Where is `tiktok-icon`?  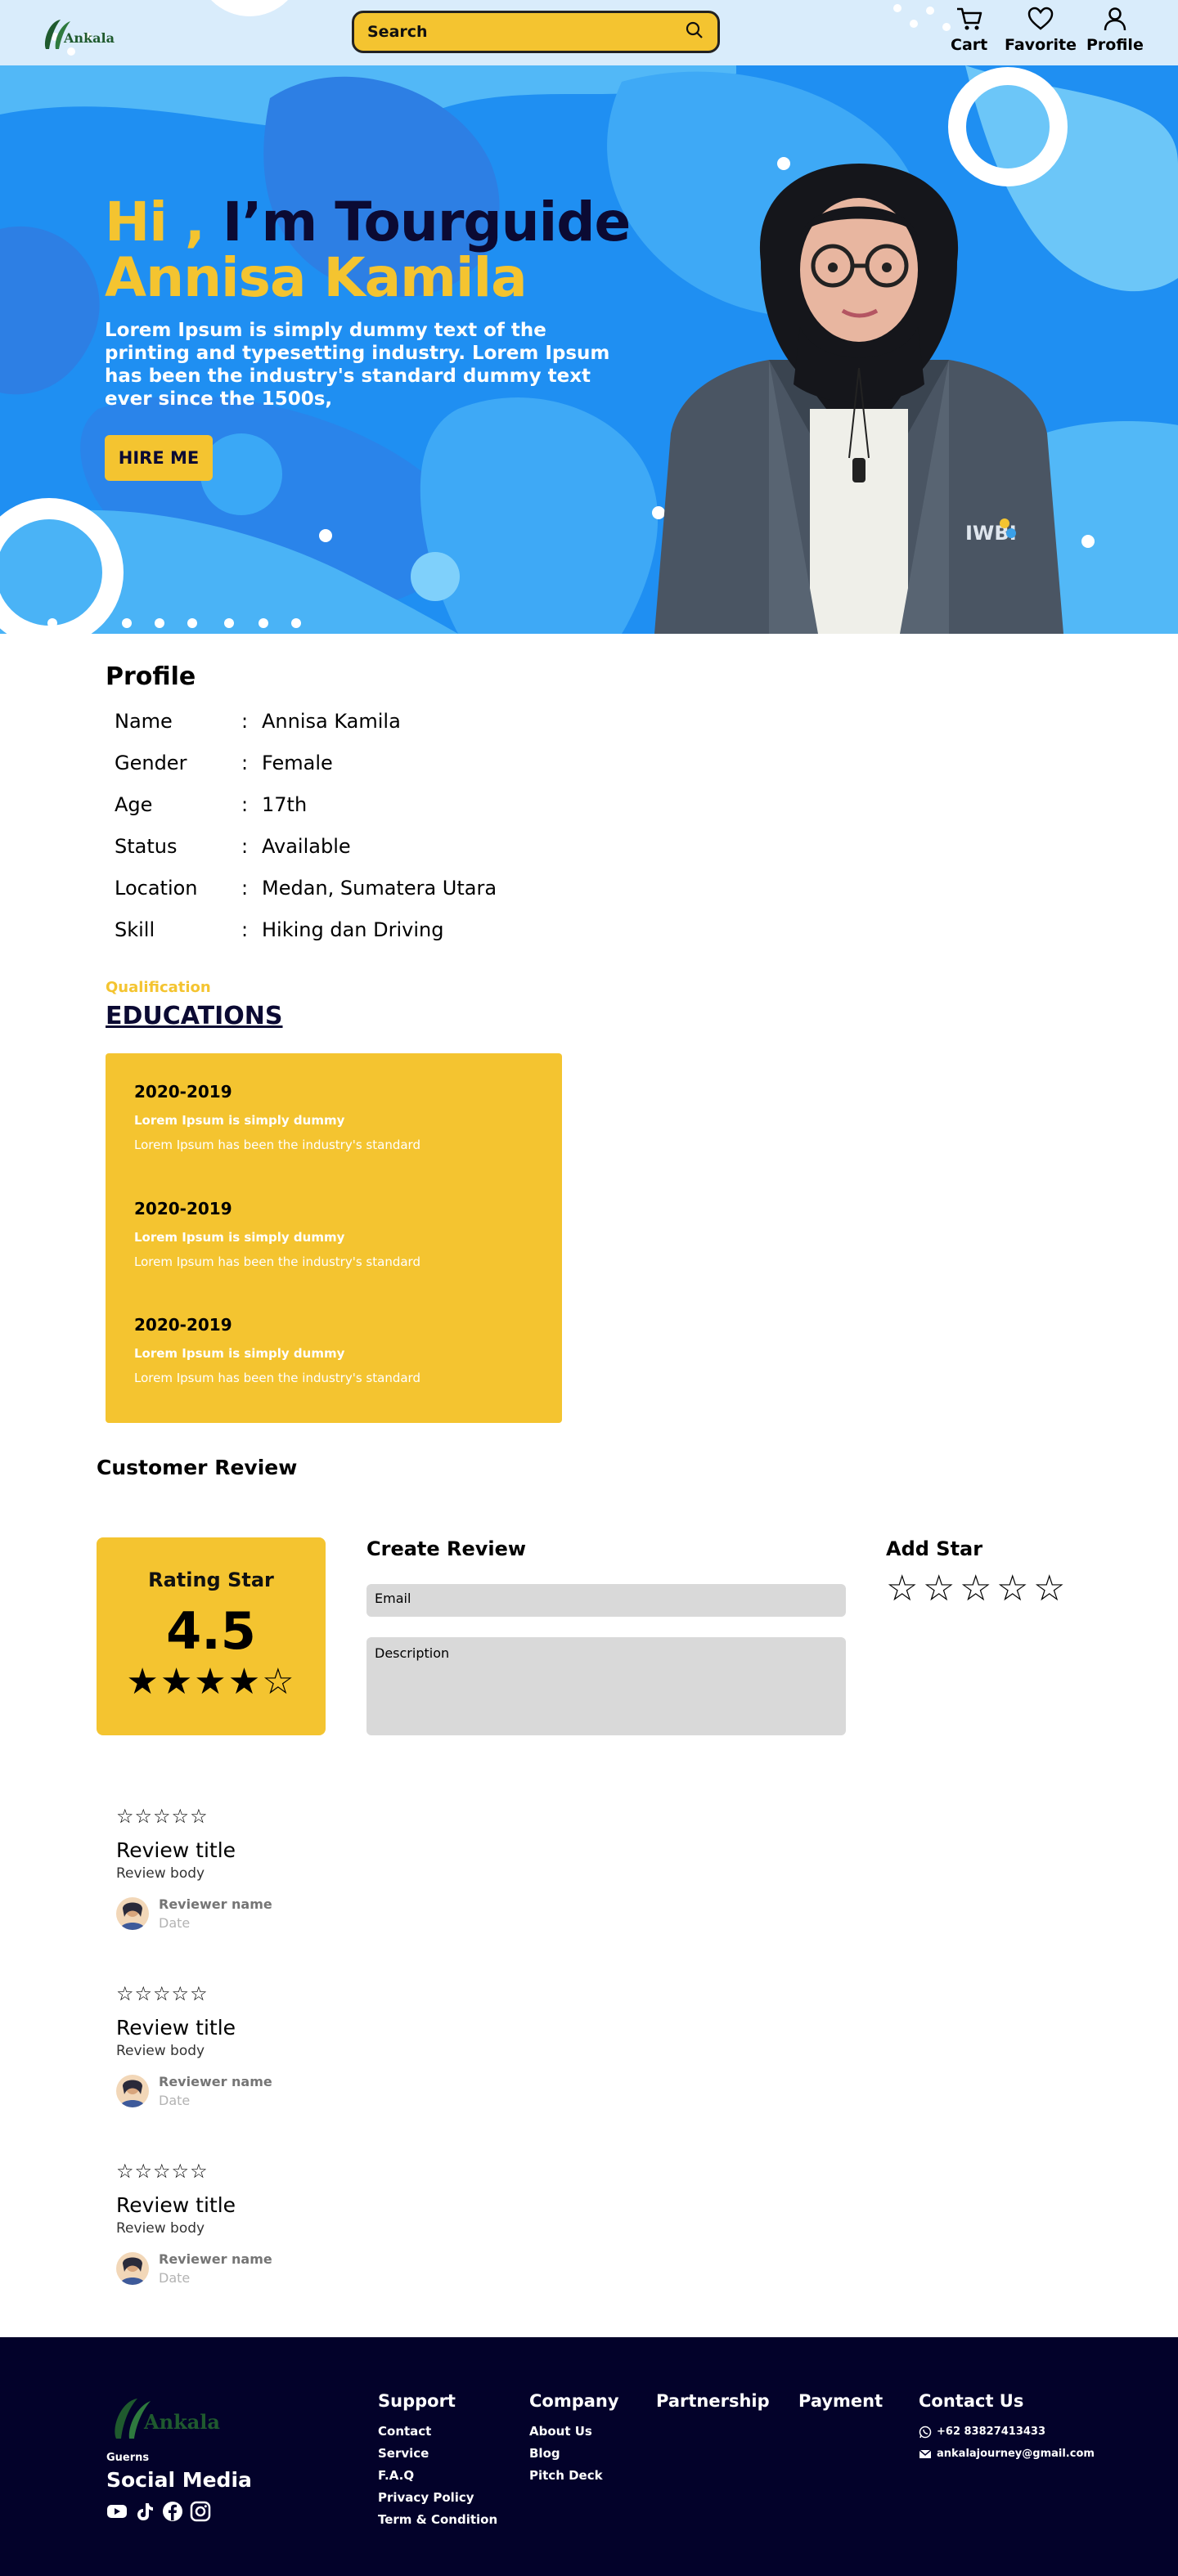
tiktok-icon is located at coordinates (144, 2513).